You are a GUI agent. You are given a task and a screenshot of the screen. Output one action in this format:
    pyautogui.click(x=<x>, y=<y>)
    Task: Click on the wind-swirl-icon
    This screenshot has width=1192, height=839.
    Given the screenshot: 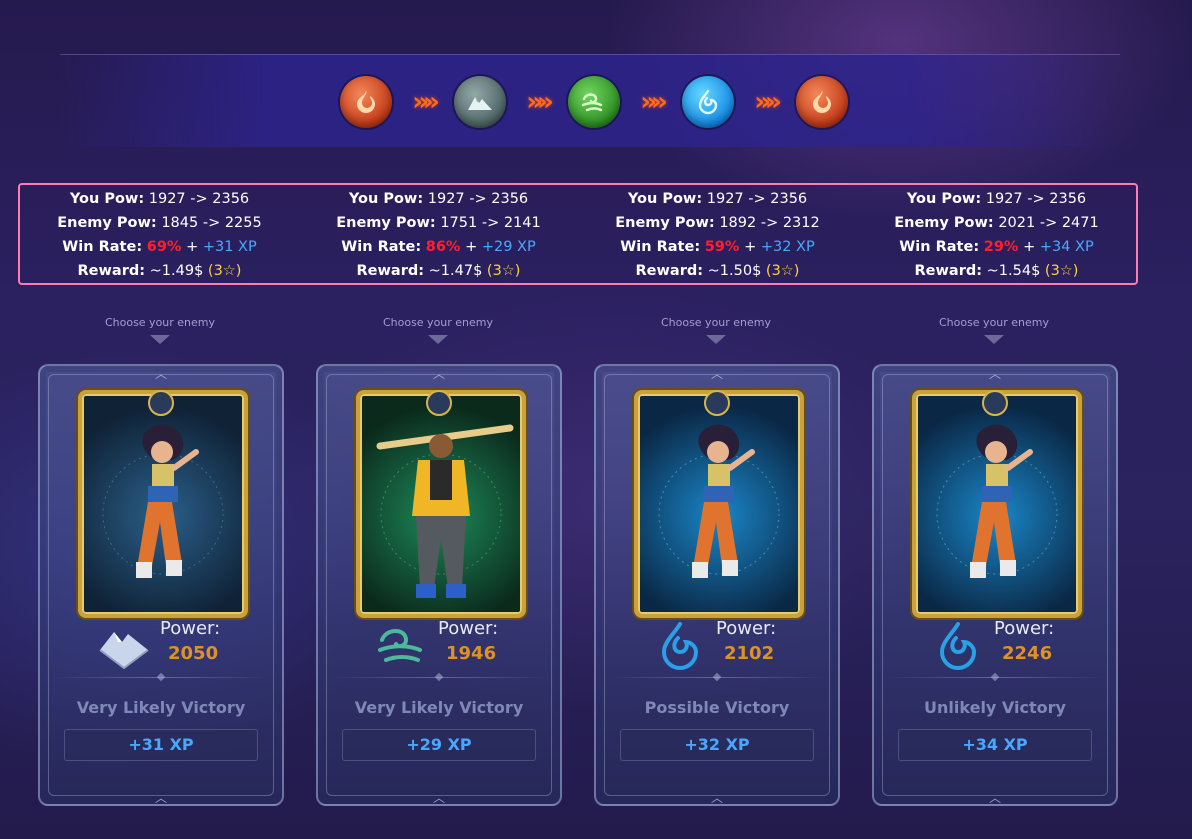 What is the action you would take?
    pyautogui.click(x=400, y=645)
    